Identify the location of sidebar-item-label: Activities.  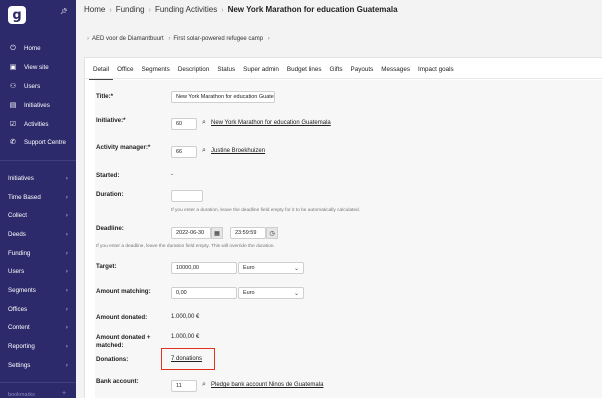
(36, 124).